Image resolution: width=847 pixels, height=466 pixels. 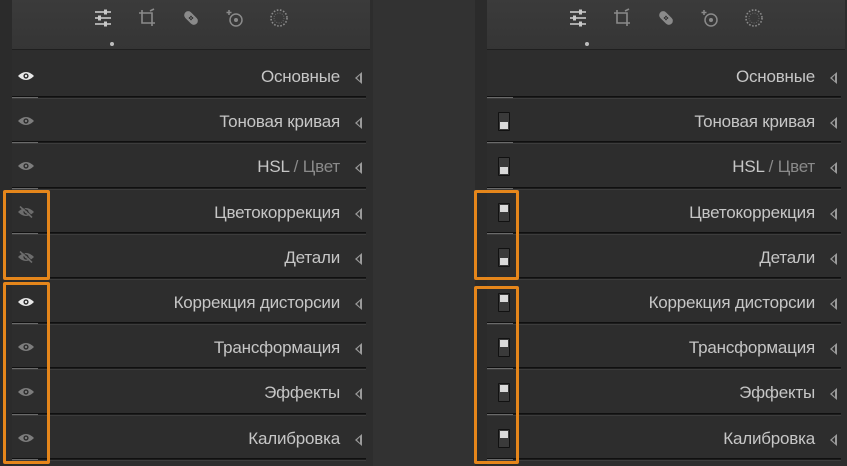 What do you see at coordinates (587, 44) in the screenshot?
I see `active-tool-indicator` at bounding box center [587, 44].